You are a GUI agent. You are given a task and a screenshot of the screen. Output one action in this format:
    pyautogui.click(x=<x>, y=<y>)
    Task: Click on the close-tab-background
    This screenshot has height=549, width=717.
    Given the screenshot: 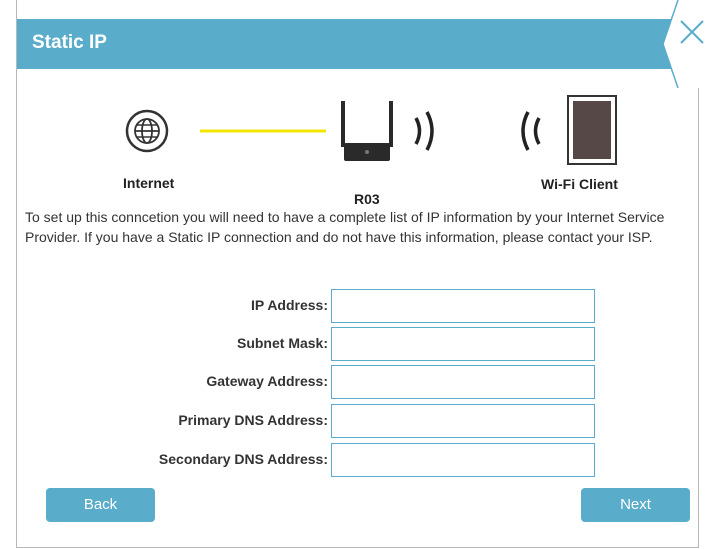 What is the action you would take?
    pyautogui.click(x=690, y=44)
    